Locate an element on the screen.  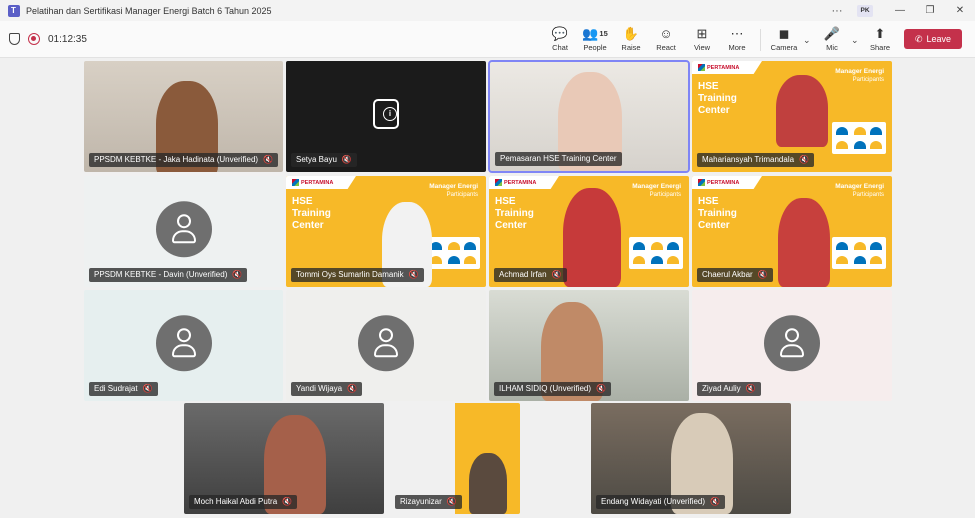
view-button: ⊞ View is located at coordinates (702, 41).